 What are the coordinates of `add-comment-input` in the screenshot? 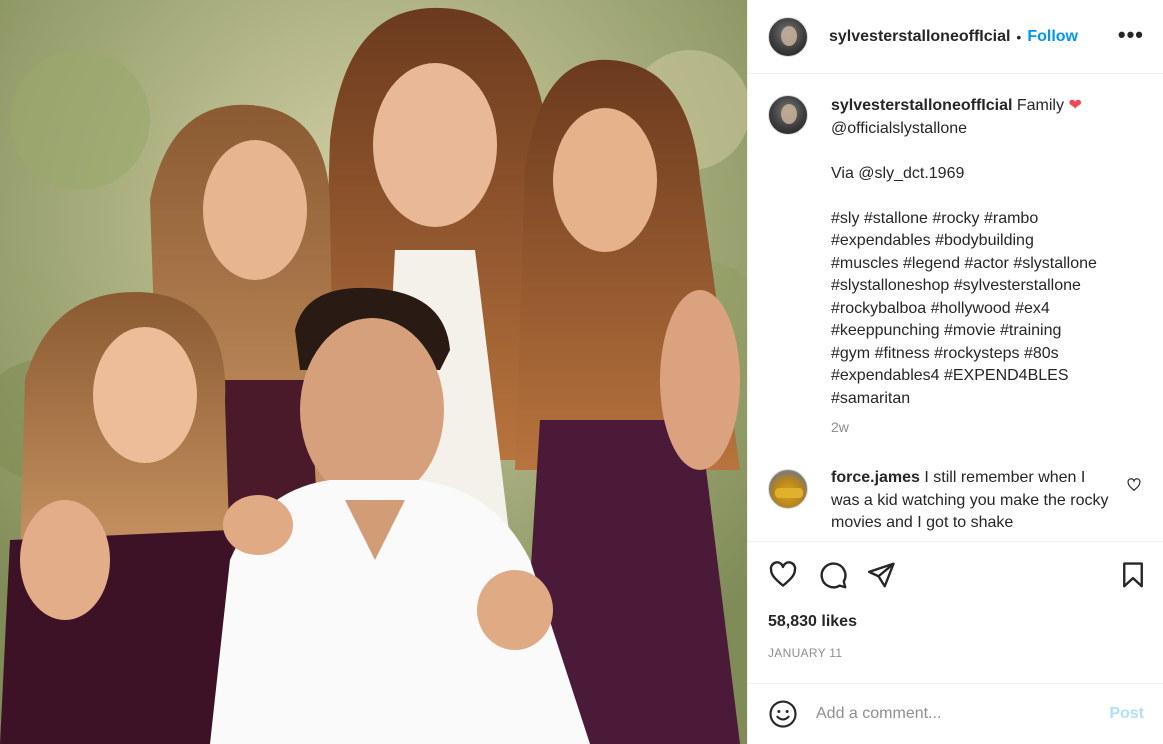 It's located at (958, 714).